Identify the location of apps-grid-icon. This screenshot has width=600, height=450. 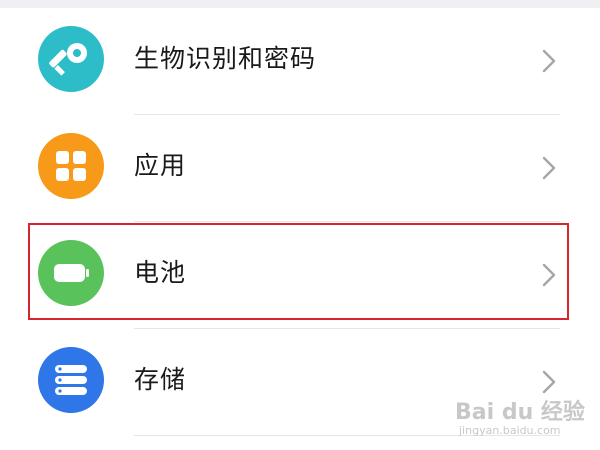
(71, 166).